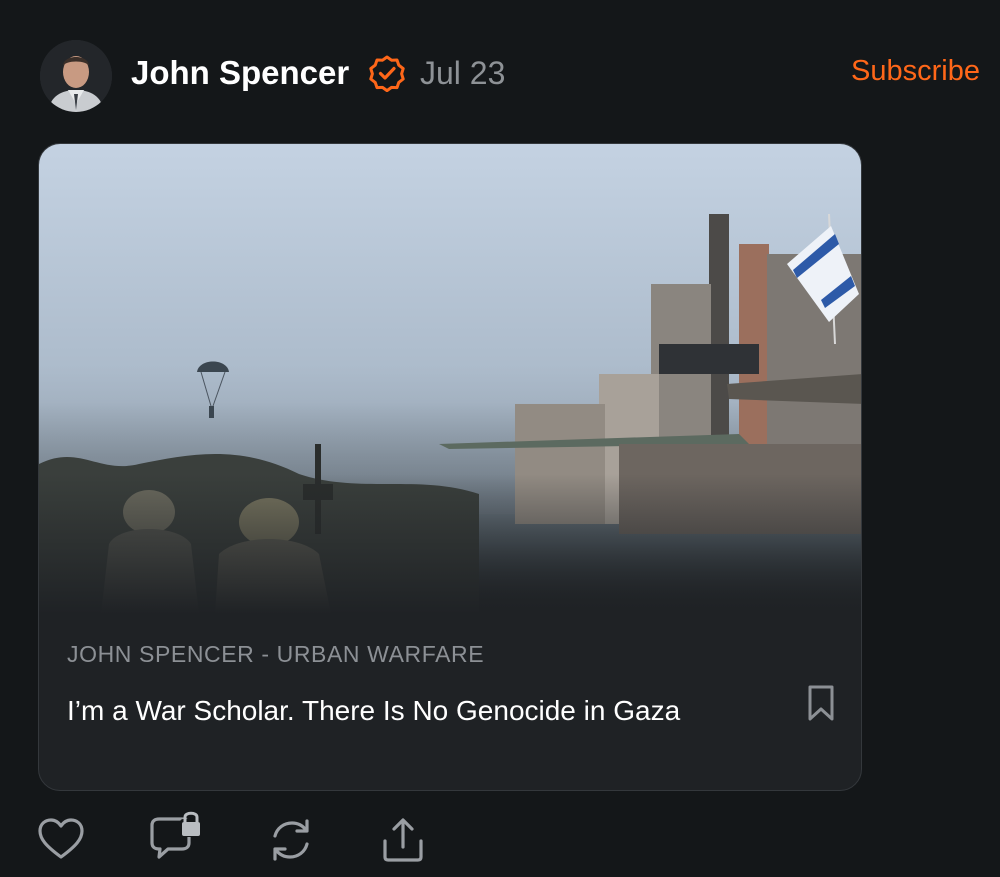  Describe the element at coordinates (276, 654) in the screenshot. I see `publication-name: JOHN SPENCER - URBAN WARFARE` at that location.